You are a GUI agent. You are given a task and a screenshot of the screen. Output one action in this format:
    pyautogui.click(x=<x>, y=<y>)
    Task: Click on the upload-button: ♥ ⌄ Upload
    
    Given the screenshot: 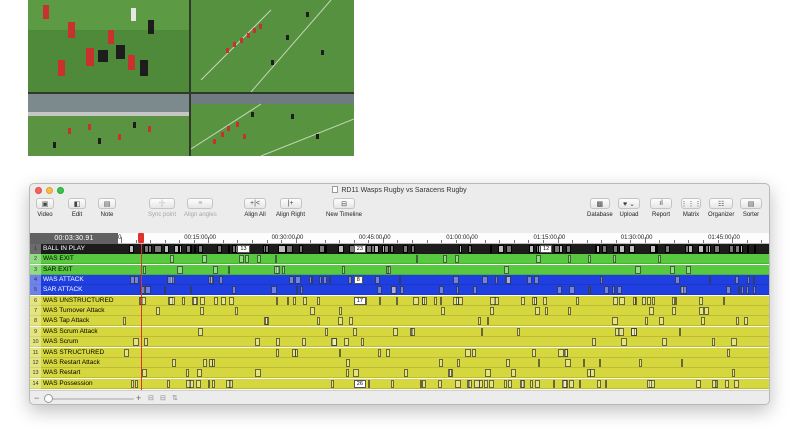 What is the action you would take?
    pyautogui.click(x=629, y=208)
    